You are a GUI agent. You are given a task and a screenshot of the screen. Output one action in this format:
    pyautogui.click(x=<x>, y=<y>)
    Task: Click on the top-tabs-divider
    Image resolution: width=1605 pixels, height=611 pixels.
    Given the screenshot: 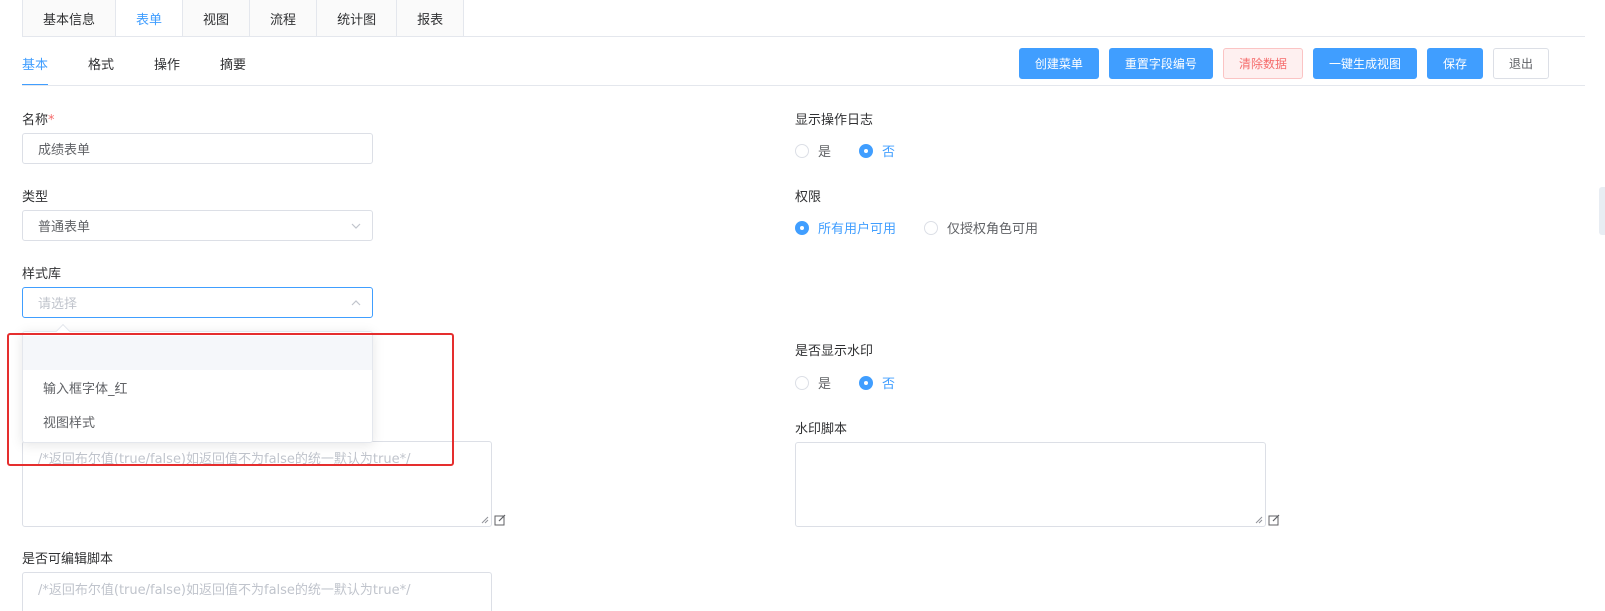 What is the action you would take?
    pyautogui.click(x=803, y=36)
    